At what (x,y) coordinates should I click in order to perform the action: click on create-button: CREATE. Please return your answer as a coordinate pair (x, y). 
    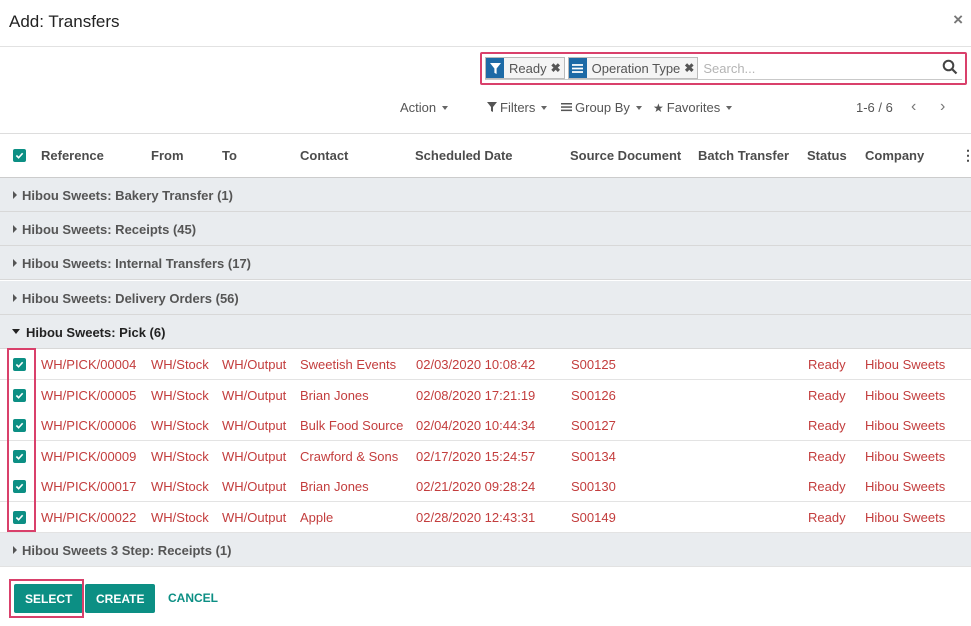
    Looking at the image, I should click on (120, 598).